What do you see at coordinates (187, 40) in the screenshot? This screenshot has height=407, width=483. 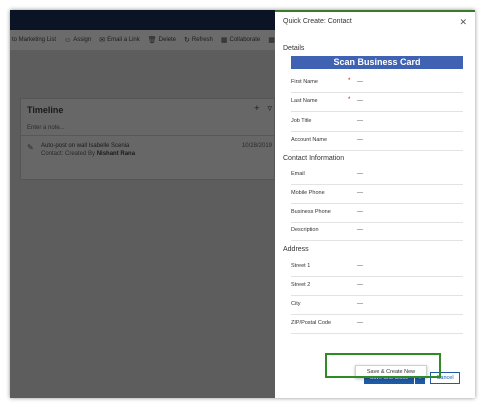 I see `refresh-icon: ↻` at bounding box center [187, 40].